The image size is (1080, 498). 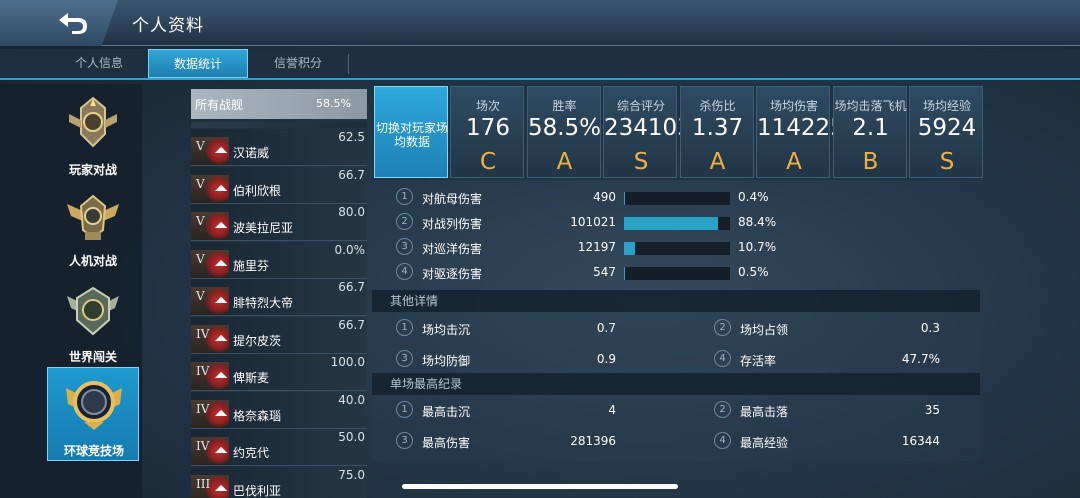 What do you see at coordinates (648, 128) in the screenshot?
I see `stat-value: 234103` at bounding box center [648, 128].